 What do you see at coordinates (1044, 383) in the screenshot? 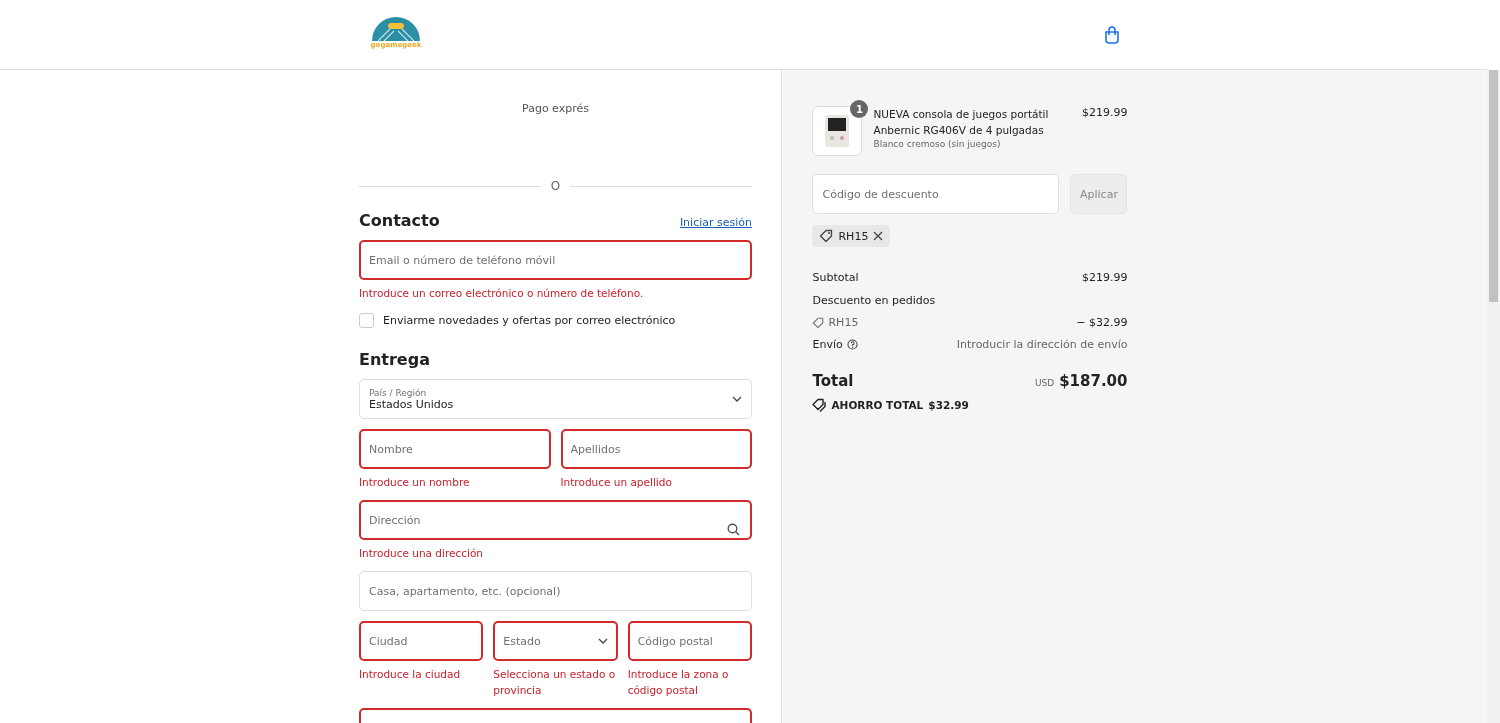
I see `currency-code: USD` at bounding box center [1044, 383].